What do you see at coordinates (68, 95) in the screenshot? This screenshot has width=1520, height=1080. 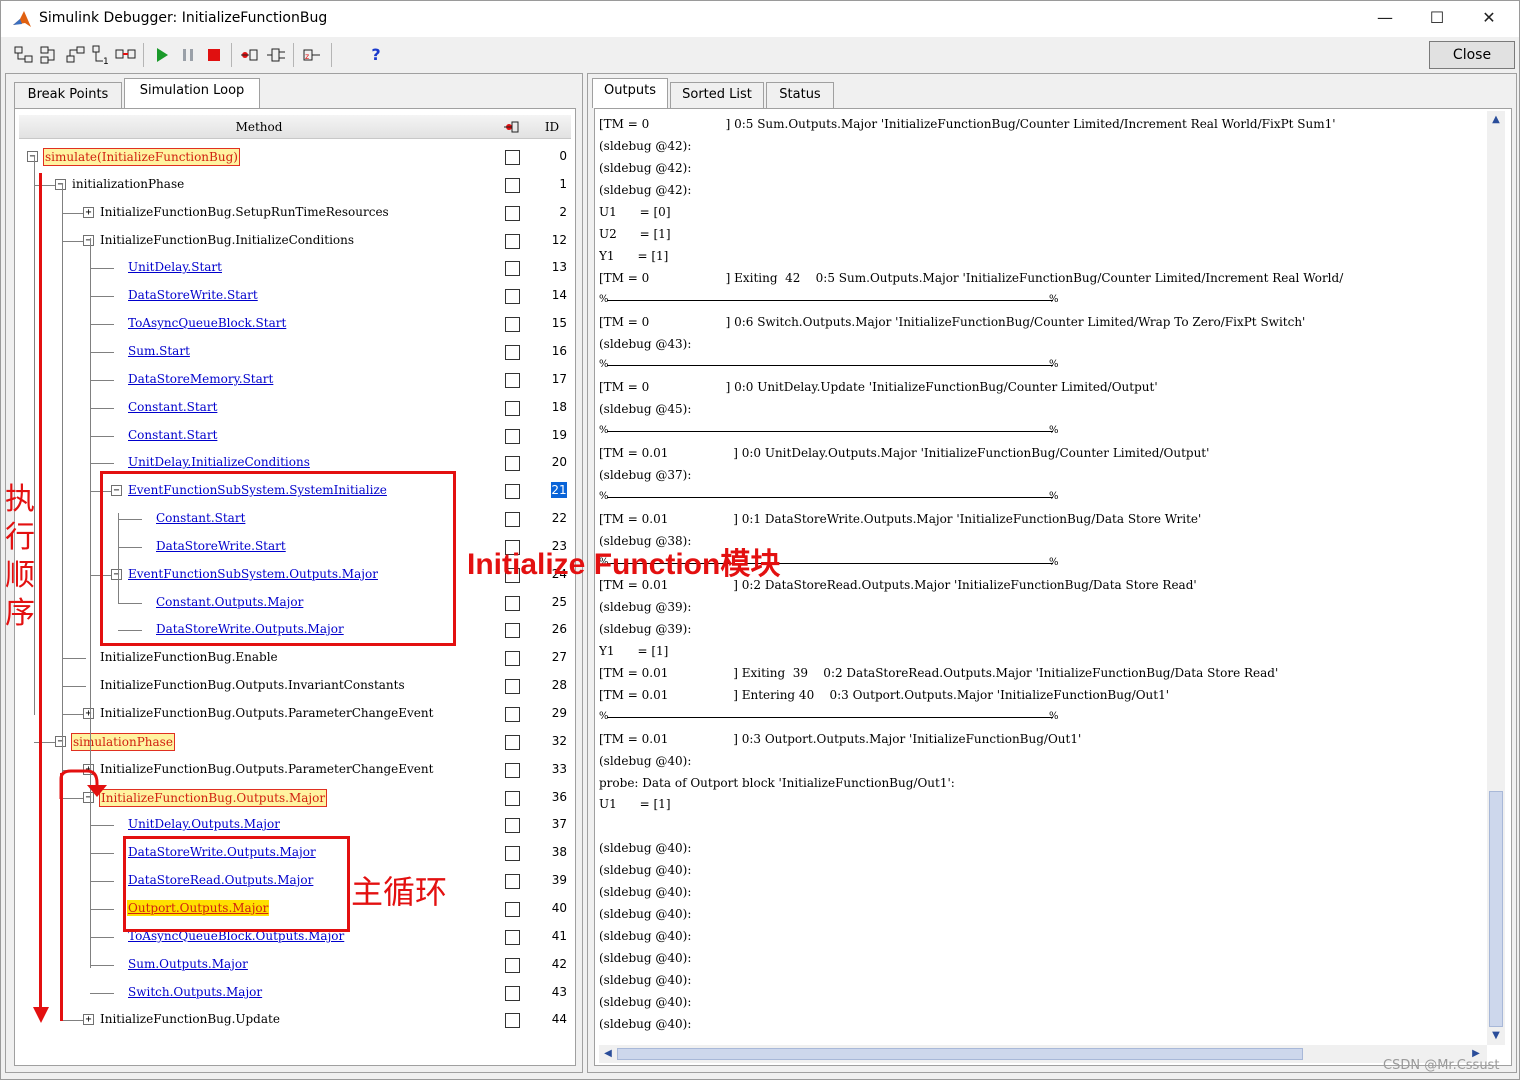 I see `tab-break-points: Break Points` at bounding box center [68, 95].